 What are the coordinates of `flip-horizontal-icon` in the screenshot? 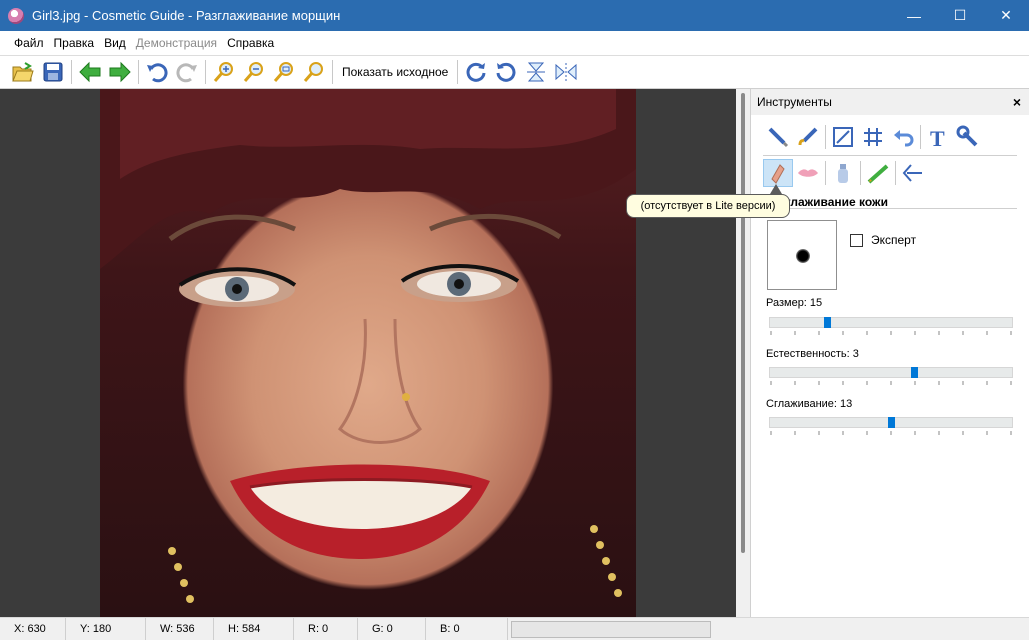 It's located at (566, 72).